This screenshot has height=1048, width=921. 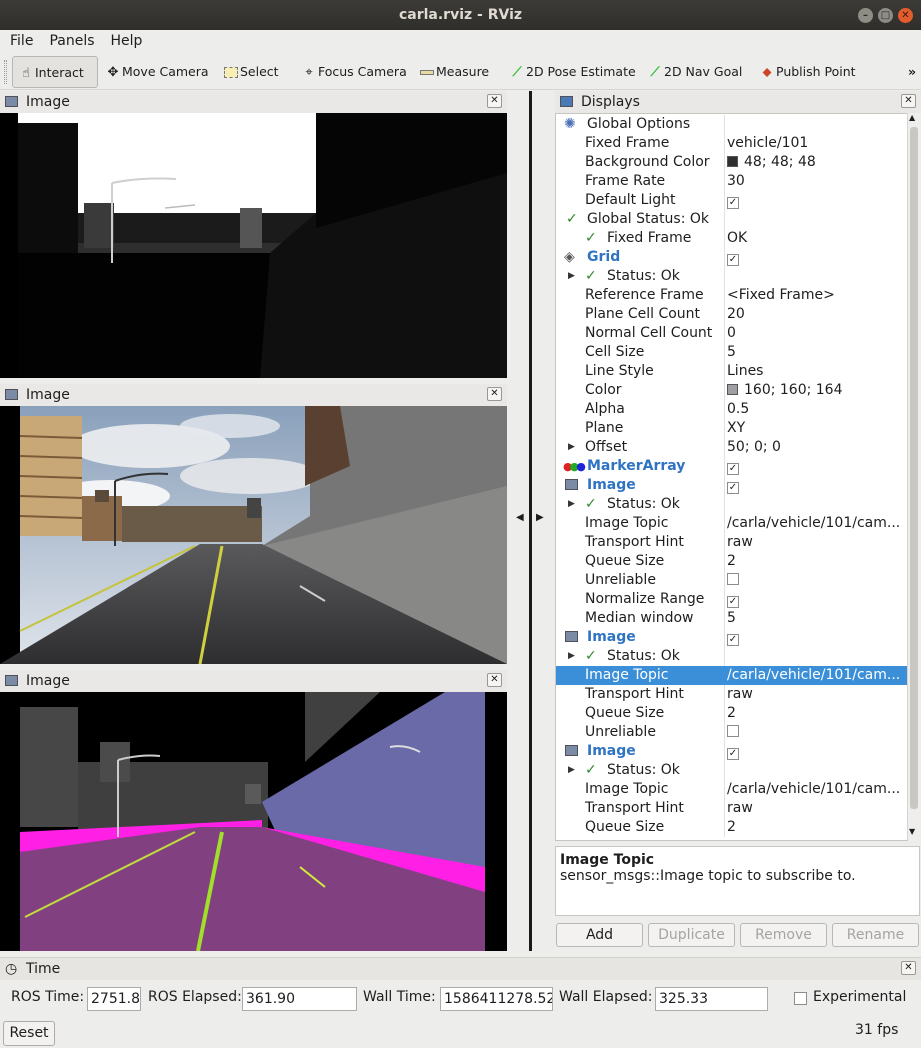 What do you see at coordinates (520, 517) in the screenshot?
I see `collapse-left-arrow-icon: ◀` at bounding box center [520, 517].